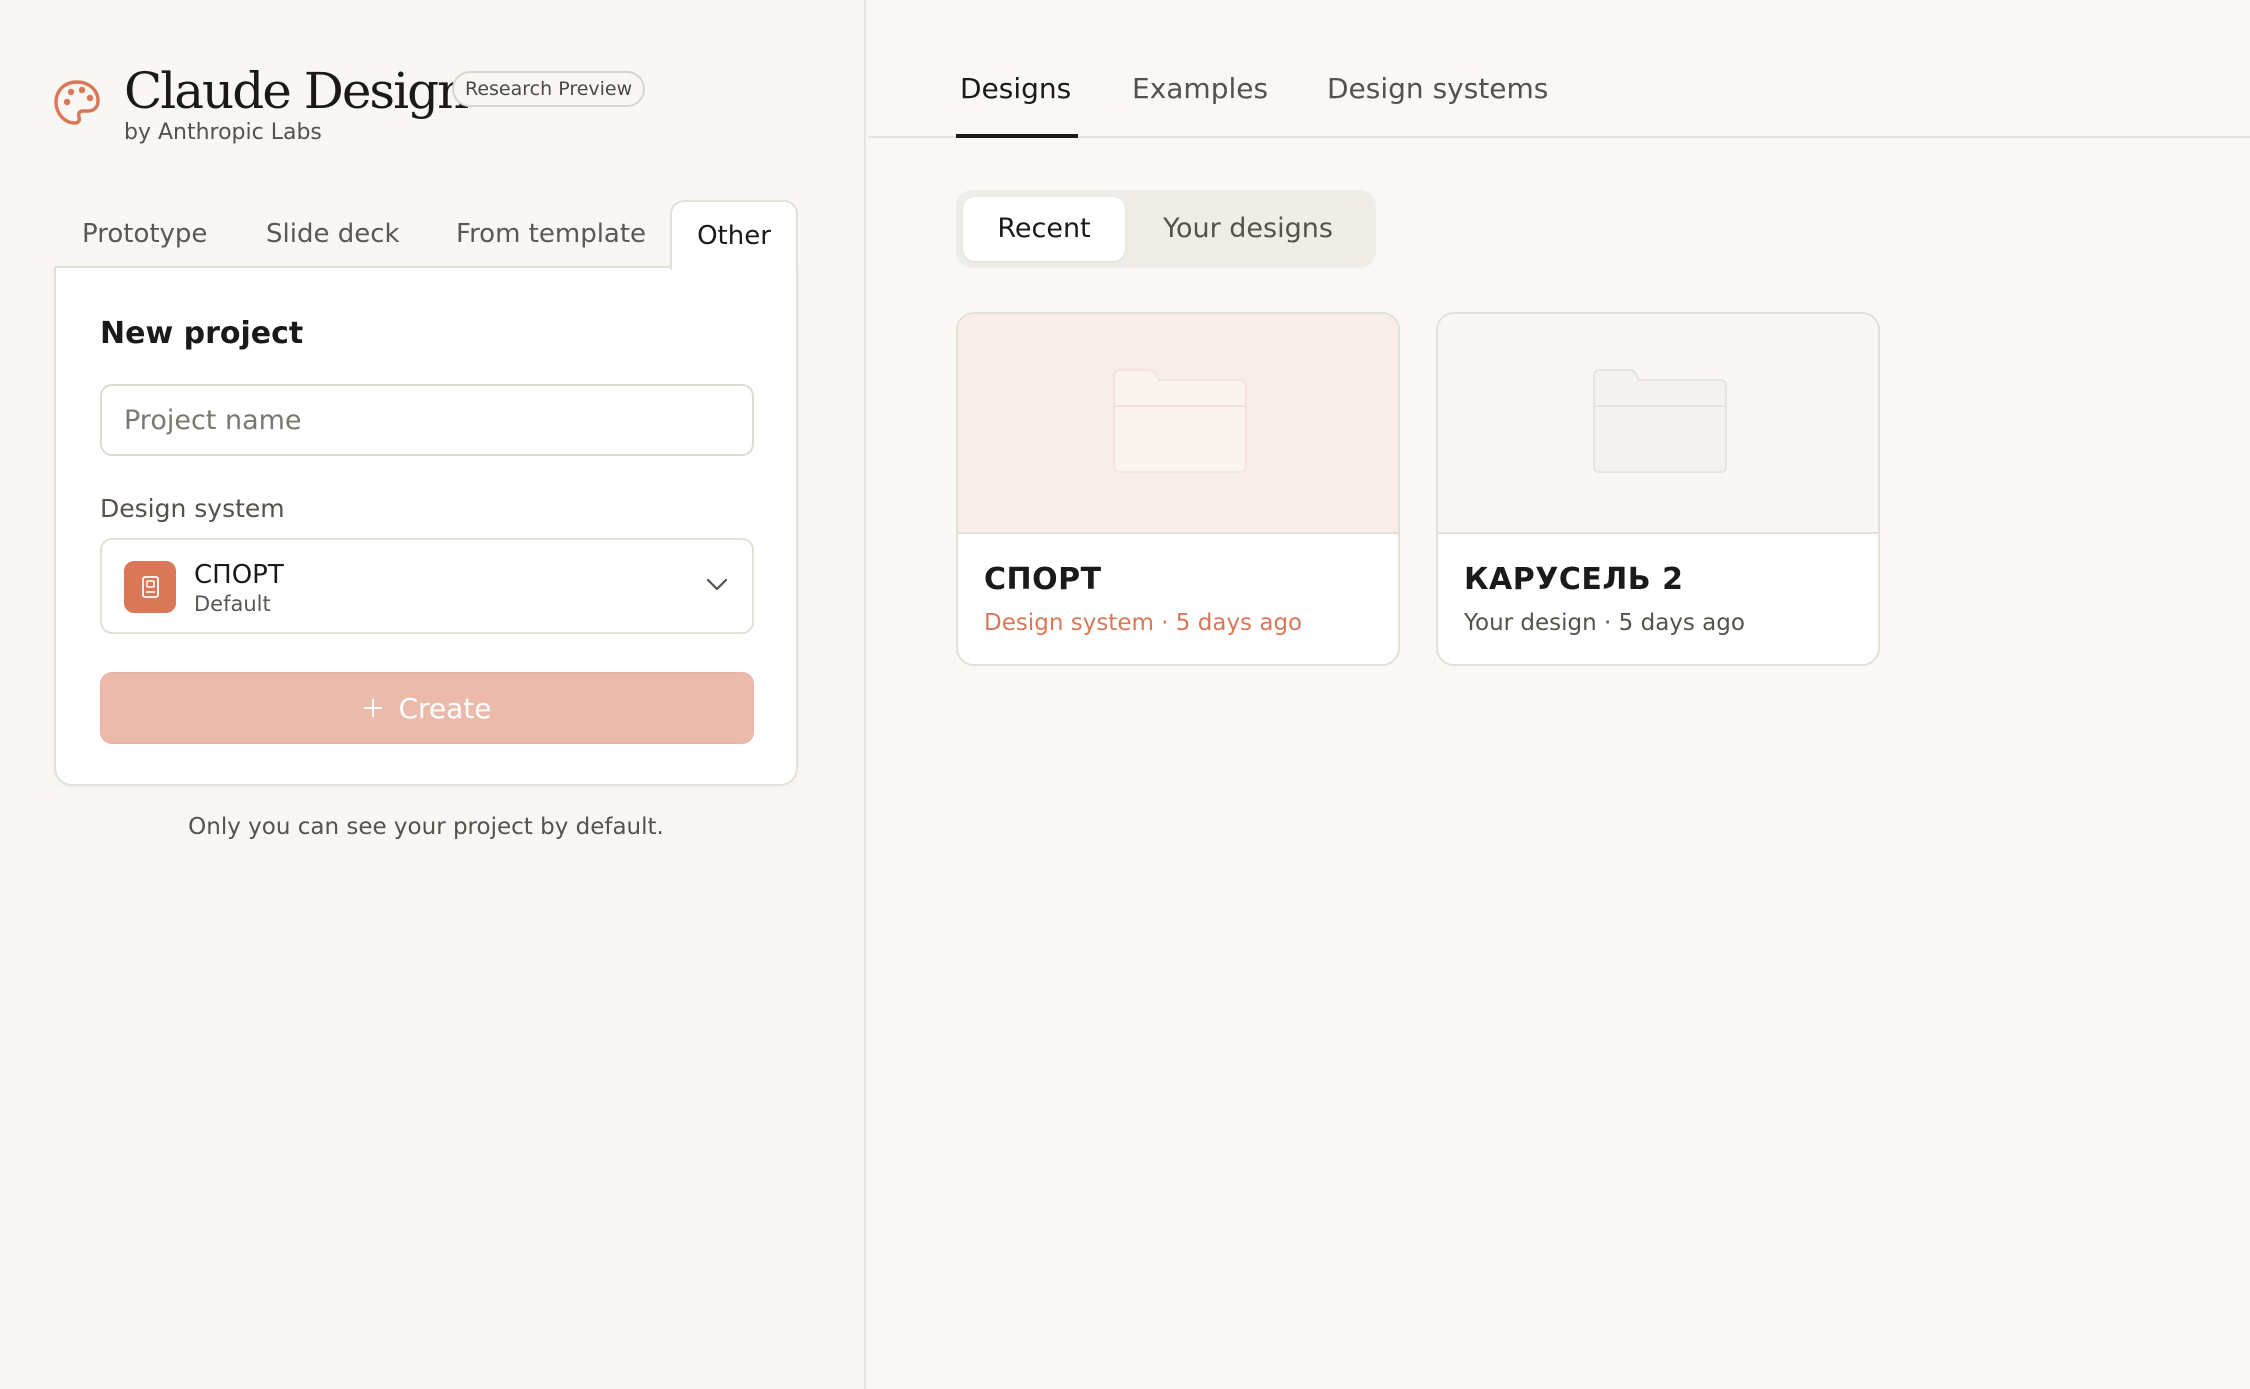  What do you see at coordinates (202, 333) in the screenshot?
I see `new-project-title: New project` at bounding box center [202, 333].